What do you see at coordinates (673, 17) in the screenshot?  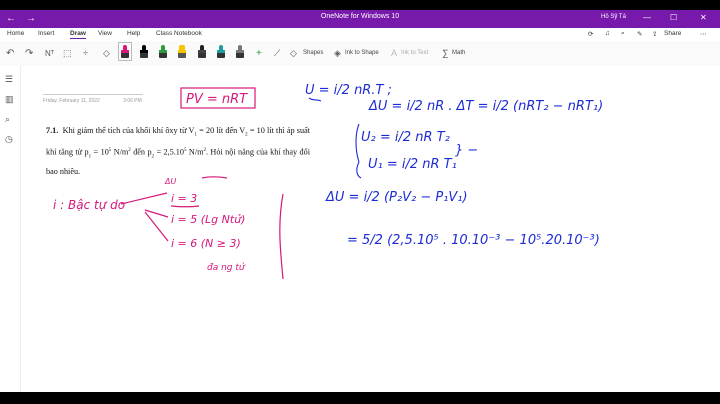 I see `maximize-icon: ☐` at bounding box center [673, 17].